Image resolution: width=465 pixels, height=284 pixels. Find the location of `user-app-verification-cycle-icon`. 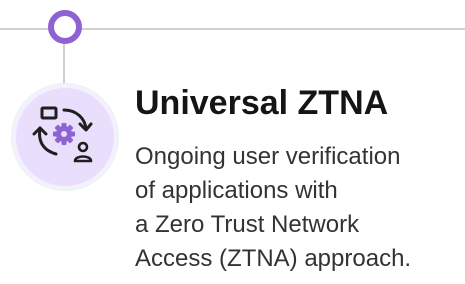

user-app-verification-cycle-icon is located at coordinates (62, 134).